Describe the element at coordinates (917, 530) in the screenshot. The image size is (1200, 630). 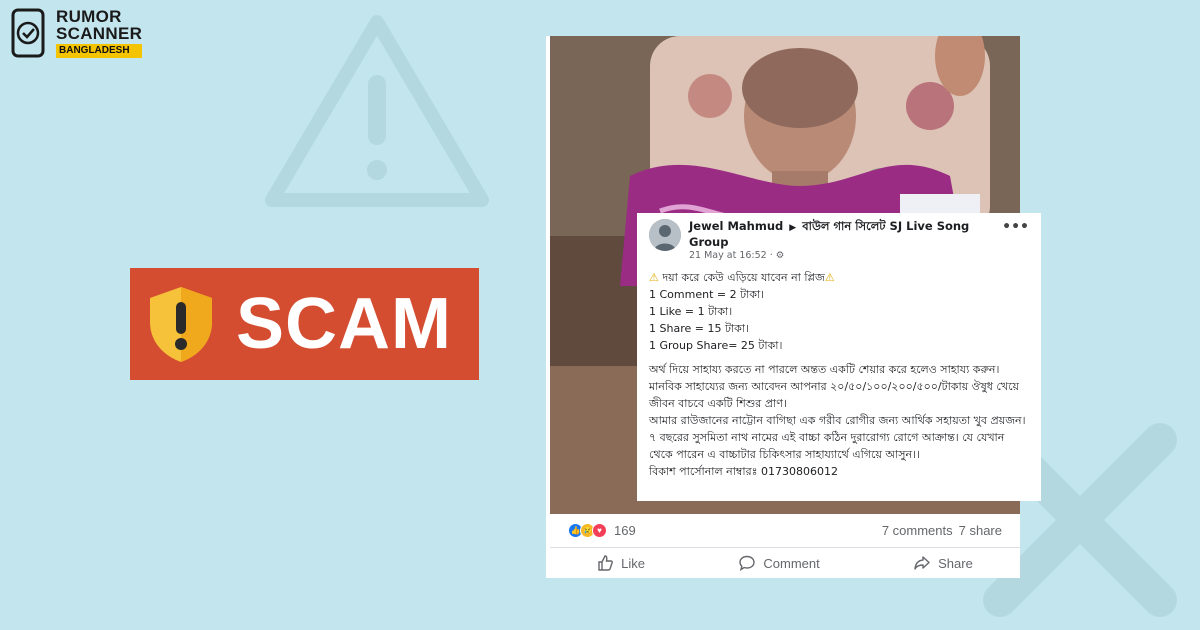
I see `comment-count: 7 comments` at that location.